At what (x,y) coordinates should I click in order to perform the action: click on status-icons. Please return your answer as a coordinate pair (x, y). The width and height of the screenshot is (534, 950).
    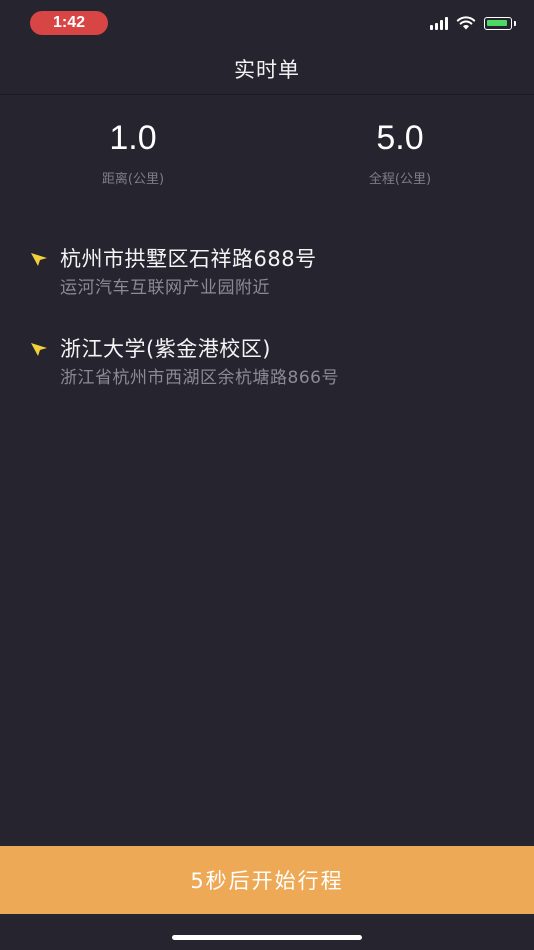
    Looking at the image, I should click on (473, 23).